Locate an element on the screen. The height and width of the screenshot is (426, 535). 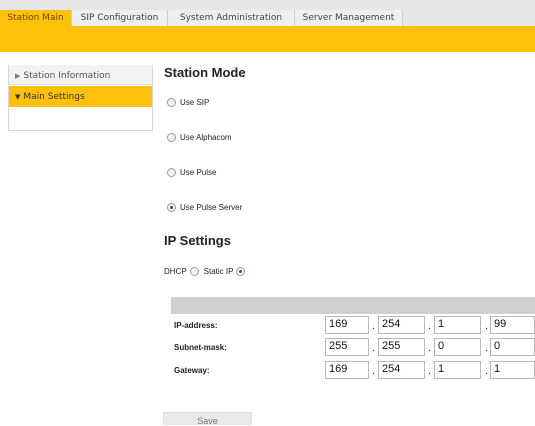
radio-icon-selected is located at coordinates (171, 207).